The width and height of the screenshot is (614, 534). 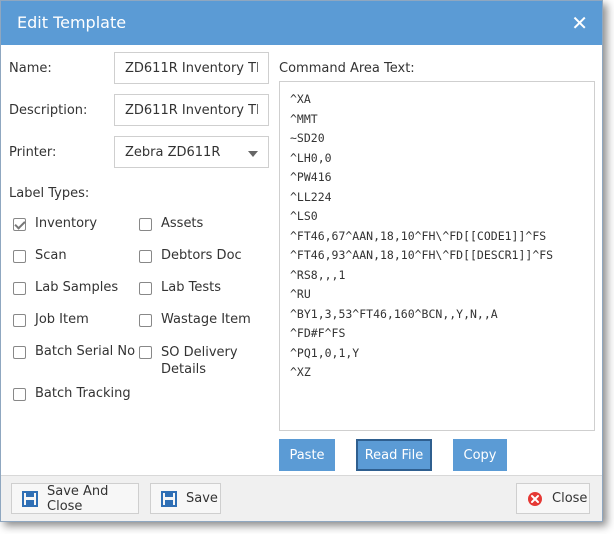 I want to click on save-button: Save, so click(x=185, y=498).